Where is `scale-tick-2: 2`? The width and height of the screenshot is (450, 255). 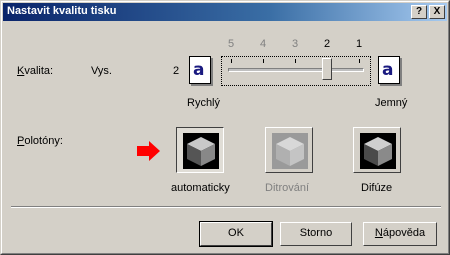
scale-tick-2: 2 is located at coordinates (327, 44).